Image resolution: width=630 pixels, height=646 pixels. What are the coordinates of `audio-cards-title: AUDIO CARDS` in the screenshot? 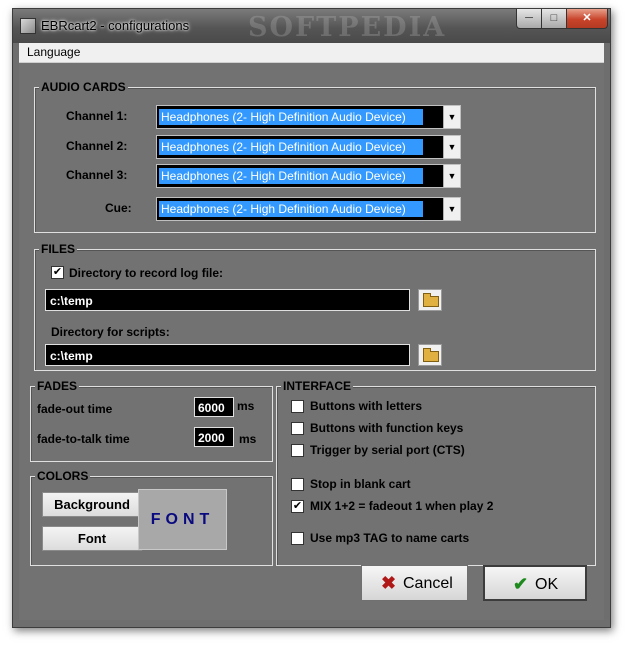 It's located at (83, 87).